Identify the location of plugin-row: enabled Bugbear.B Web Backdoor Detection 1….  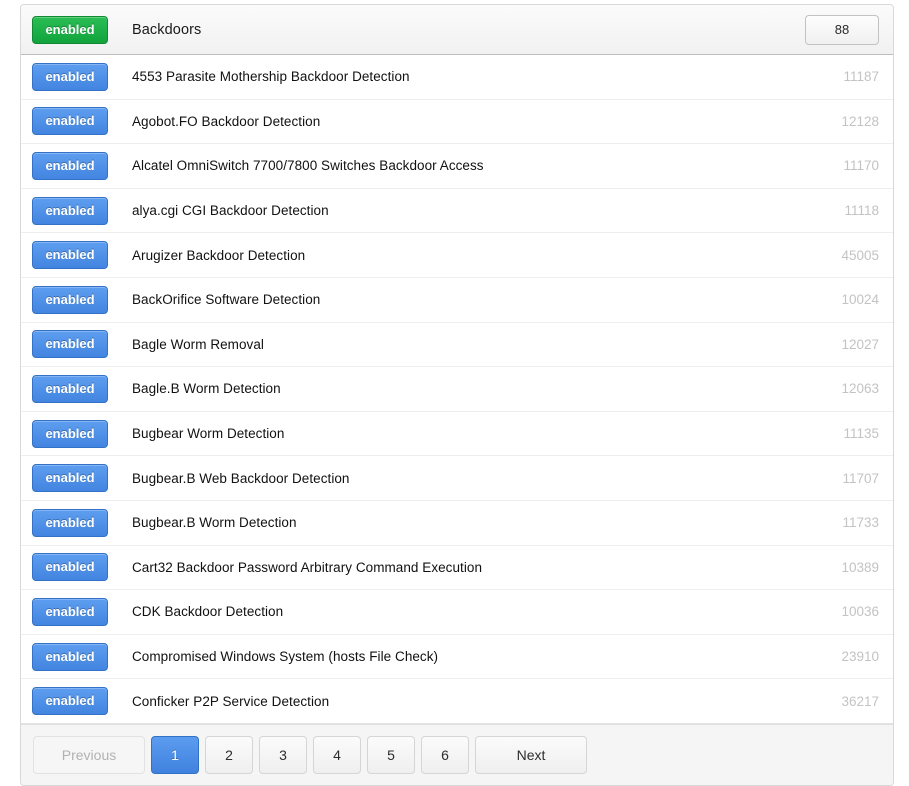
(457, 478).